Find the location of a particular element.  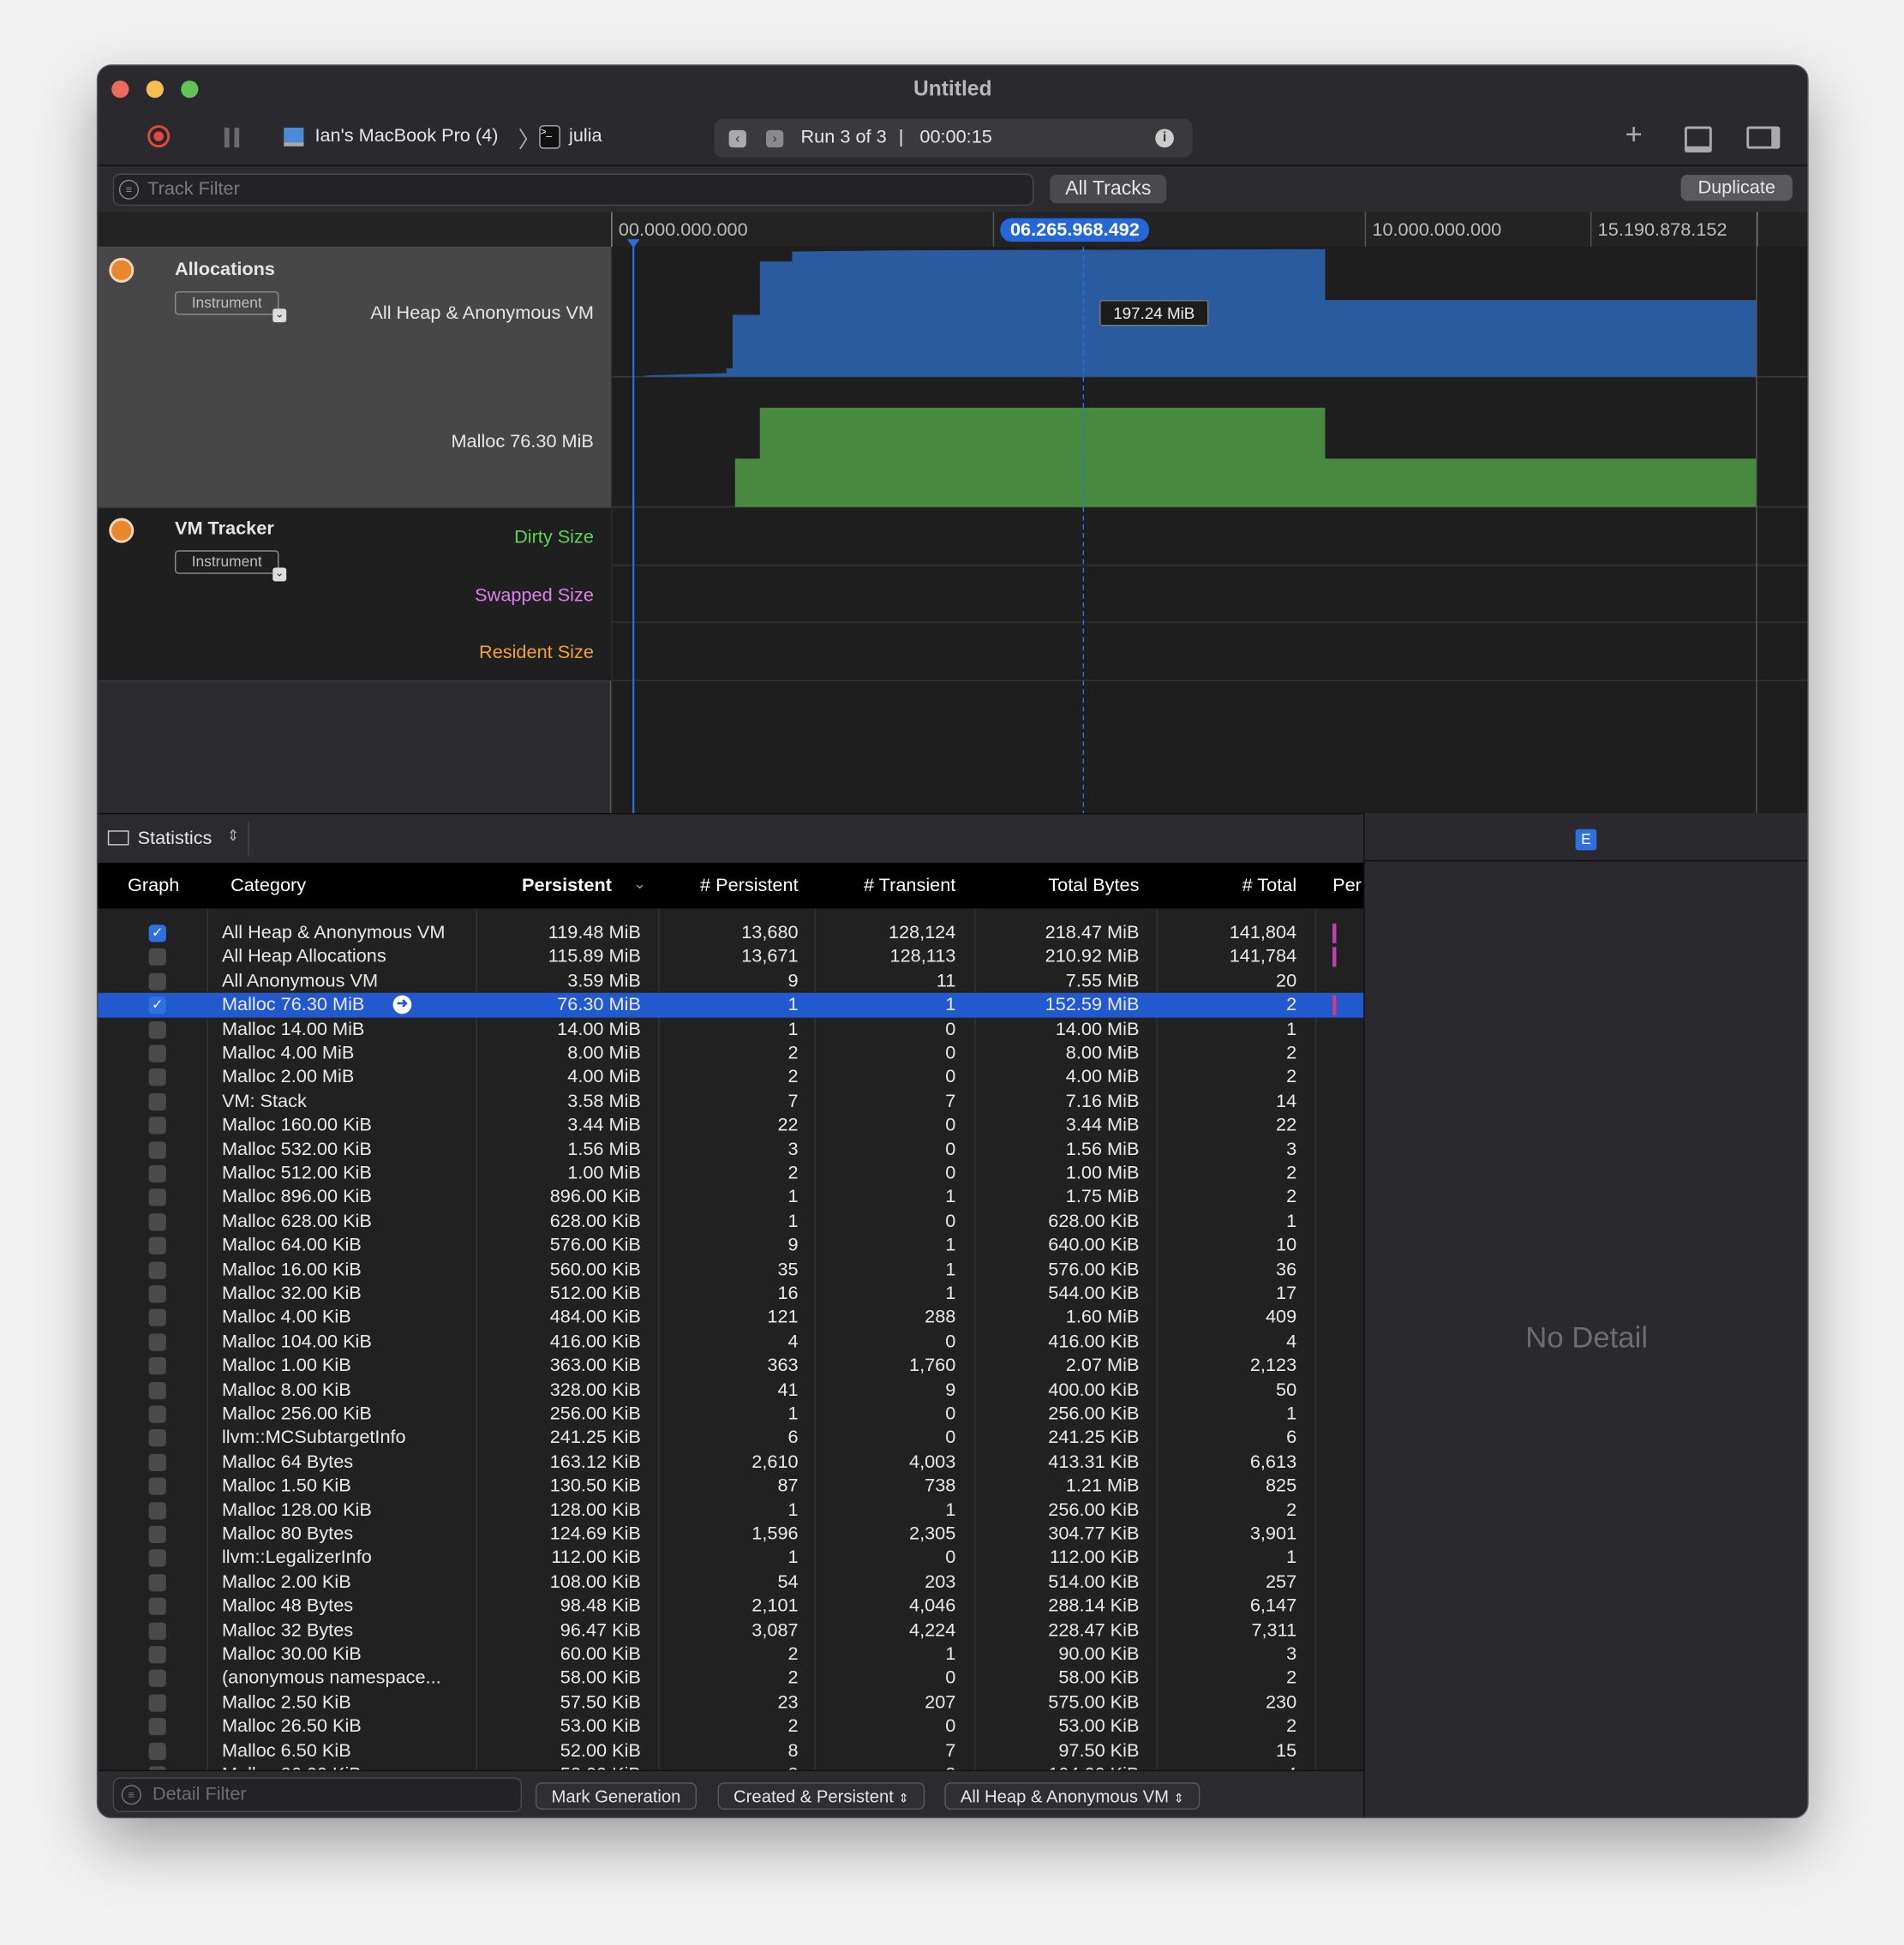

previous-run-button: ‹ is located at coordinates (737, 138).